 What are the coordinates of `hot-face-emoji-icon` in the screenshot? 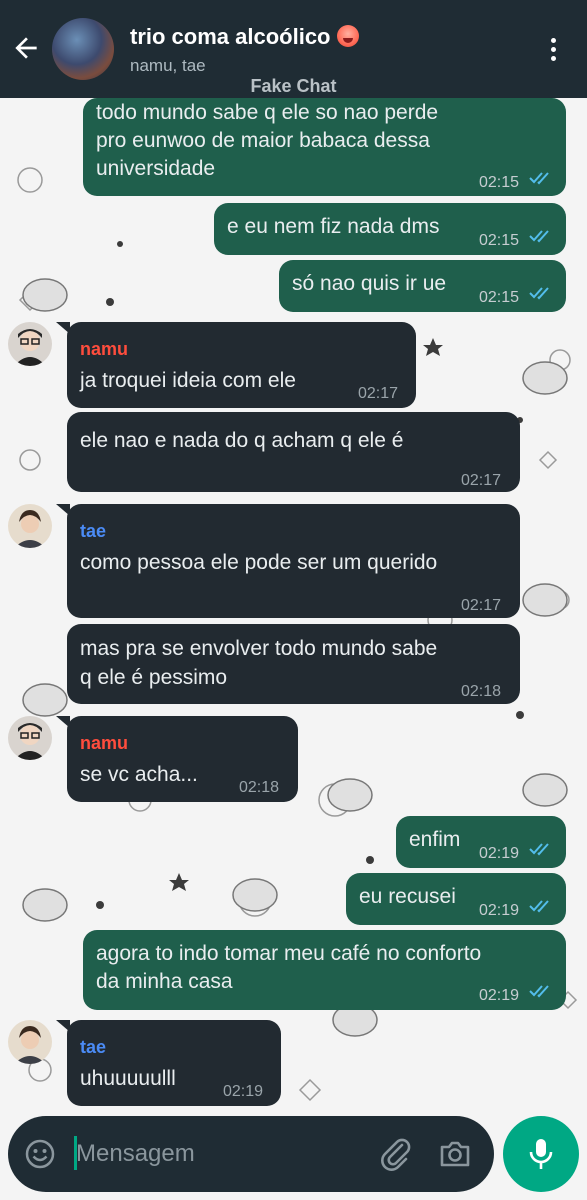 It's located at (347, 36).